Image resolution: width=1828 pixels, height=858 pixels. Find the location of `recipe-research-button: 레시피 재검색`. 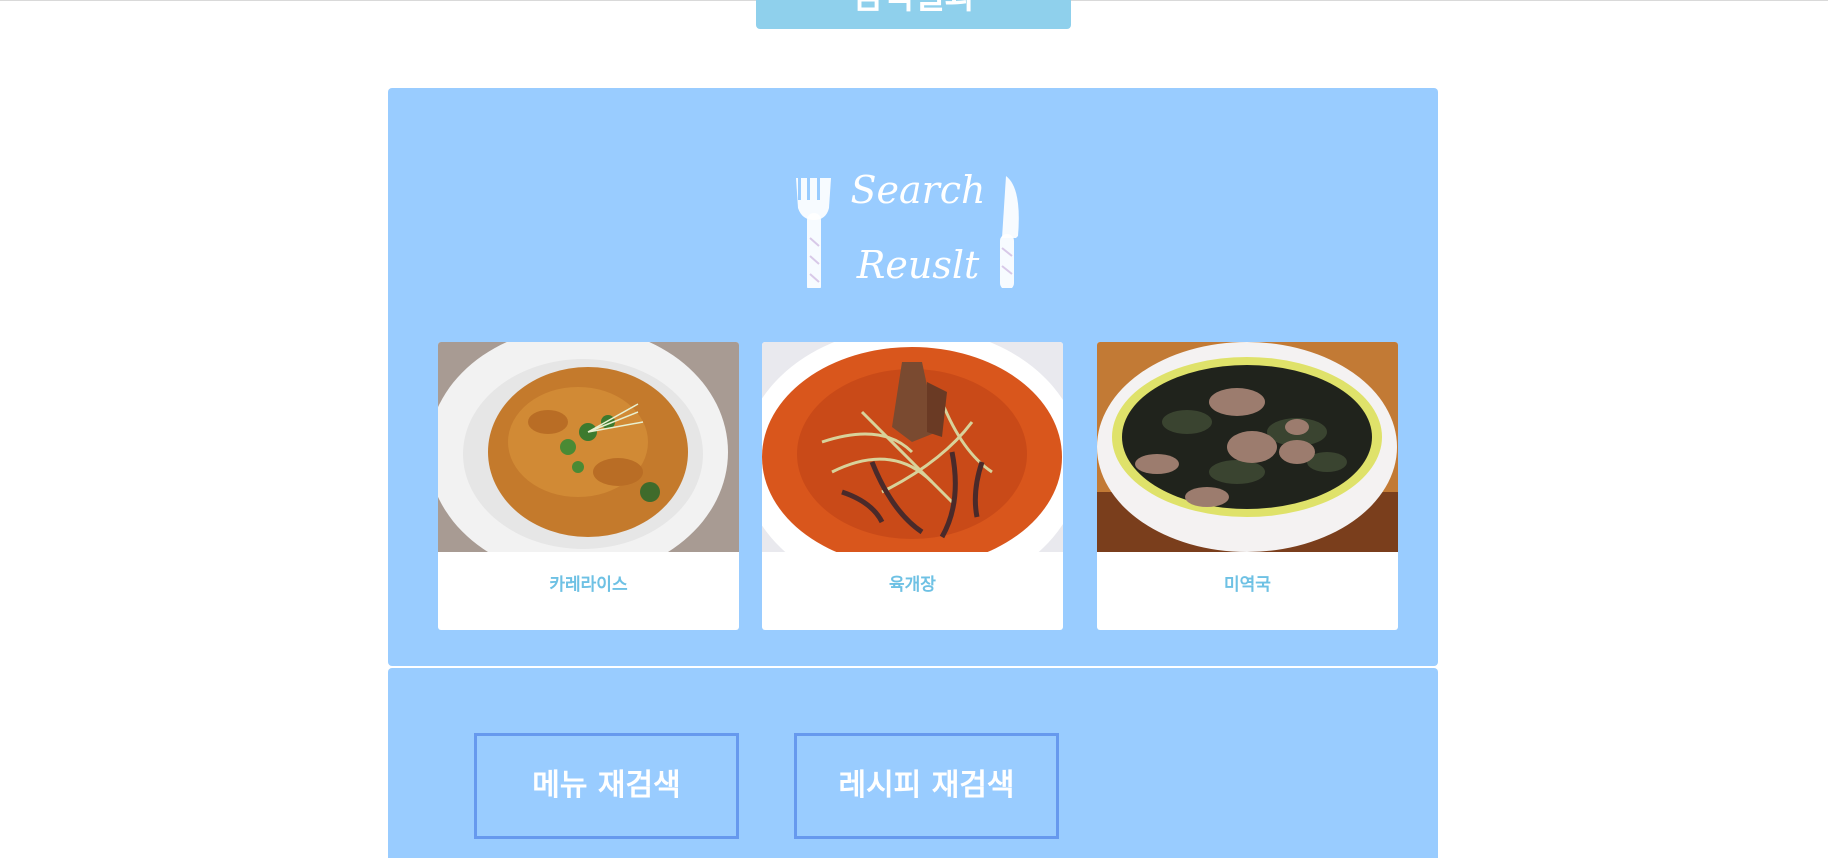

recipe-research-button: 레시피 재검색 is located at coordinates (926, 786).